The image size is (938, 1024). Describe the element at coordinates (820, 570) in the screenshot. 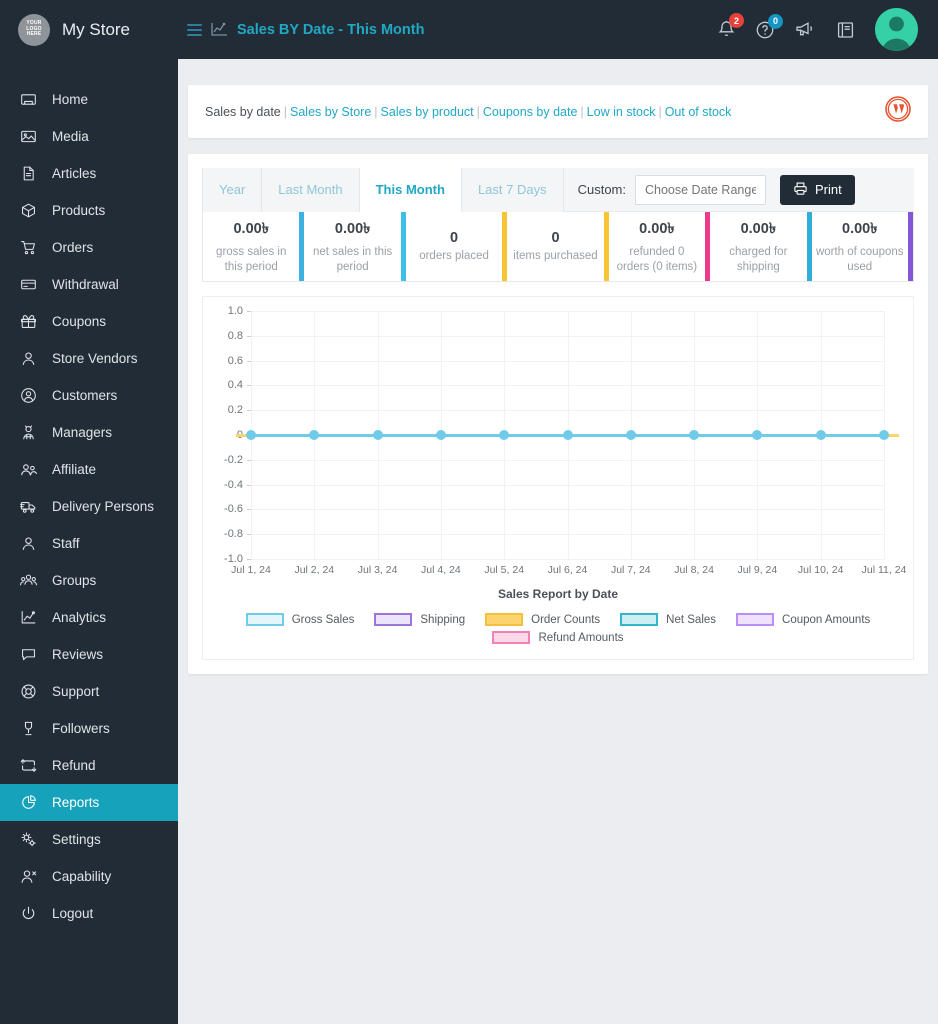

I see `chart-x-label: Jul 10, 24` at that location.